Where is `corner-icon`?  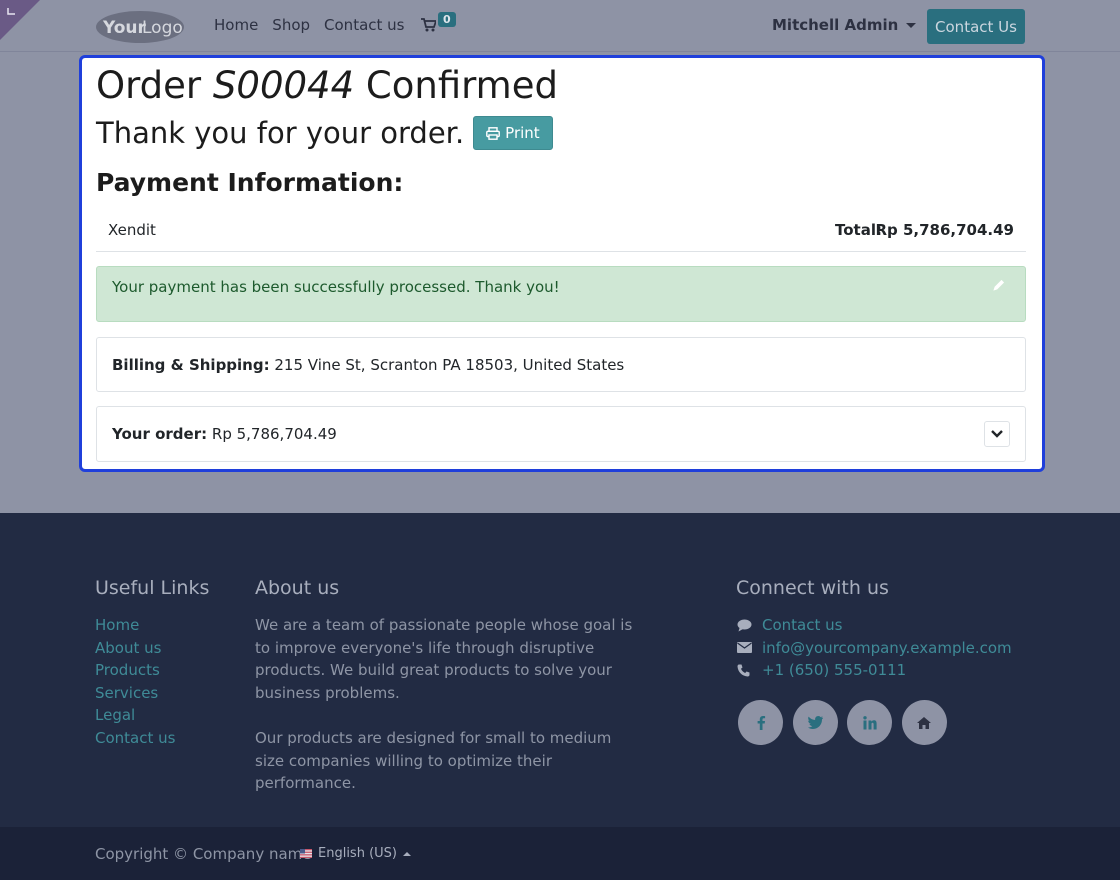
corner-icon is located at coordinates (20, 20).